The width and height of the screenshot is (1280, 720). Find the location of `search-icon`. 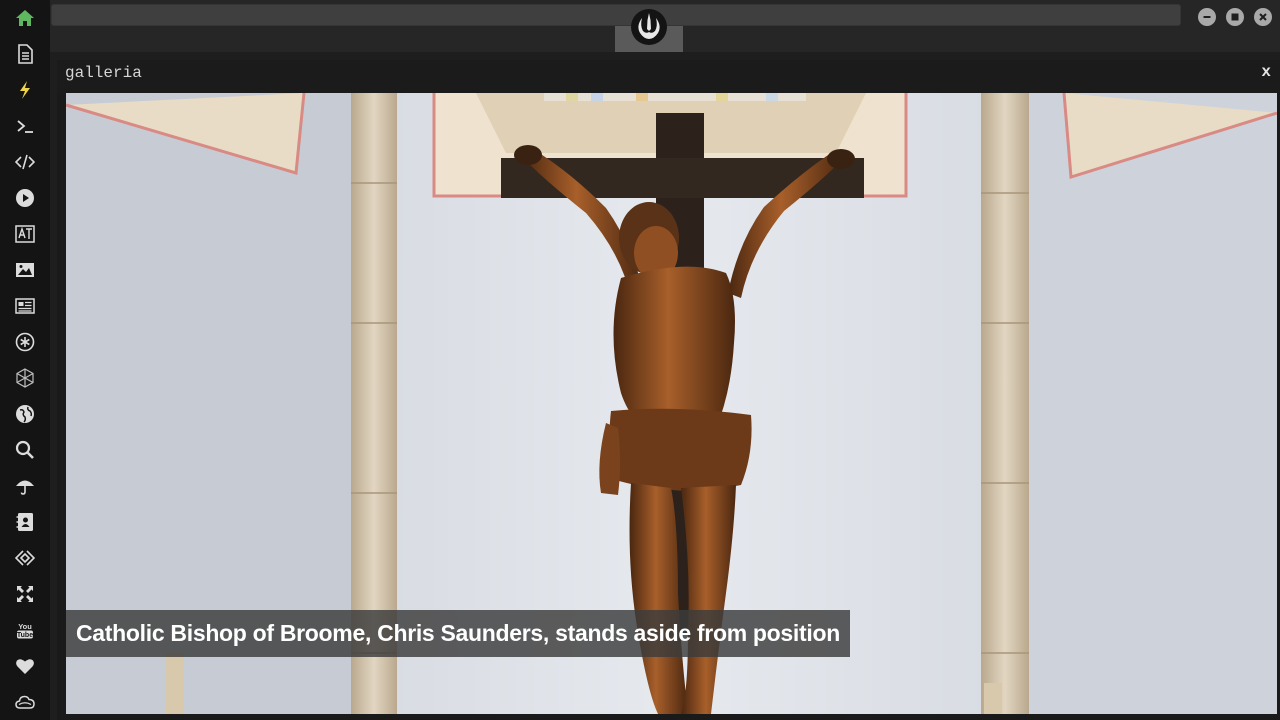

search-icon is located at coordinates (25, 450).